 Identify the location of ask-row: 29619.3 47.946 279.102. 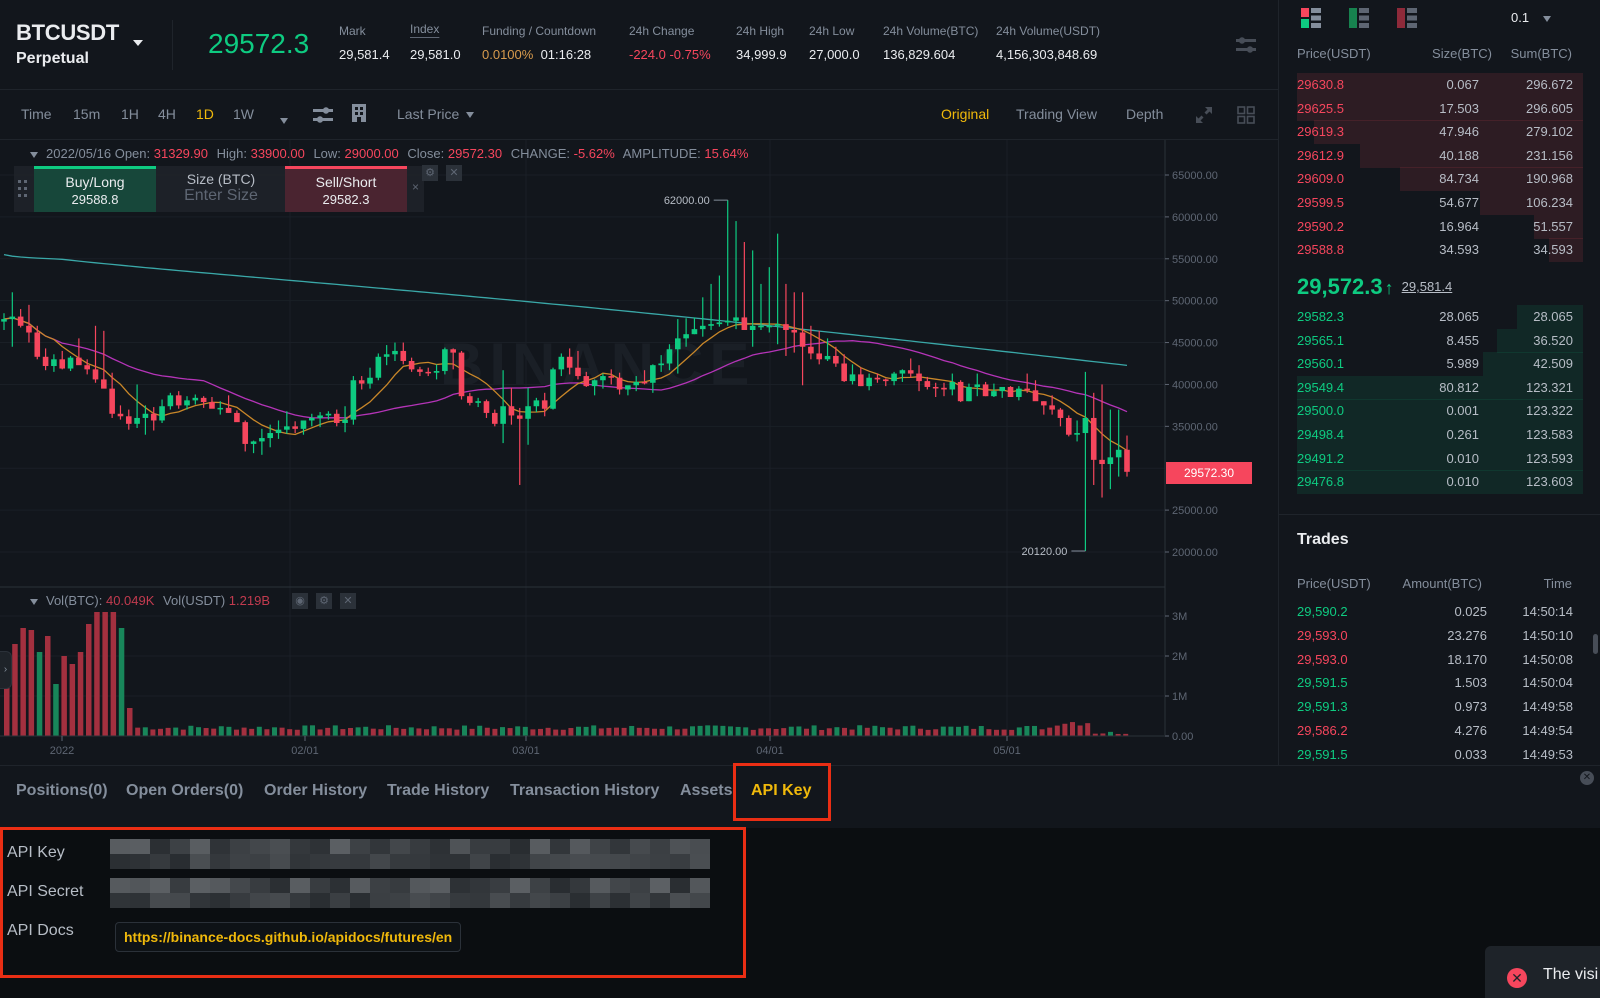
(1440, 132).